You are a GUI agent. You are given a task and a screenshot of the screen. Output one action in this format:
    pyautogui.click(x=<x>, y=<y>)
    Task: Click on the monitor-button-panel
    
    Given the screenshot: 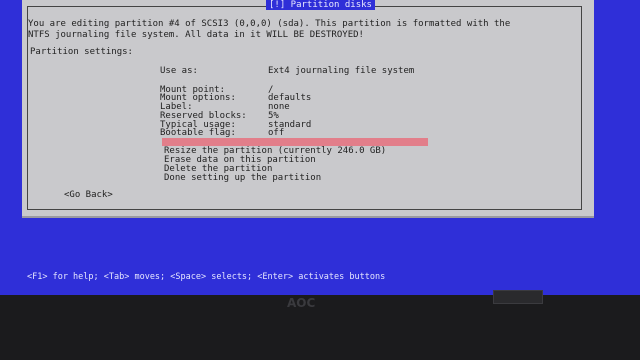 What is the action you would take?
    pyautogui.click(x=518, y=297)
    